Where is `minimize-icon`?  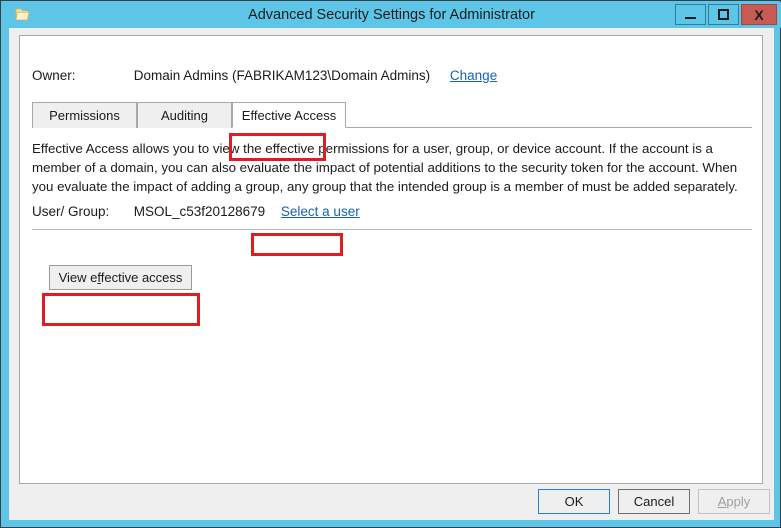
minimize-icon is located at coordinates (690, 17).